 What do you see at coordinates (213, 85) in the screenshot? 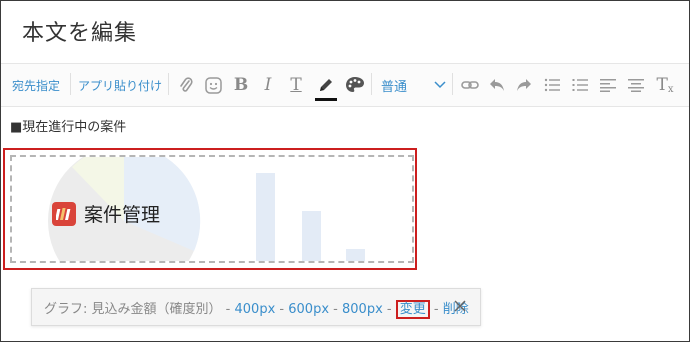
I see `emoji-icon` at bounding box center [213, 85].